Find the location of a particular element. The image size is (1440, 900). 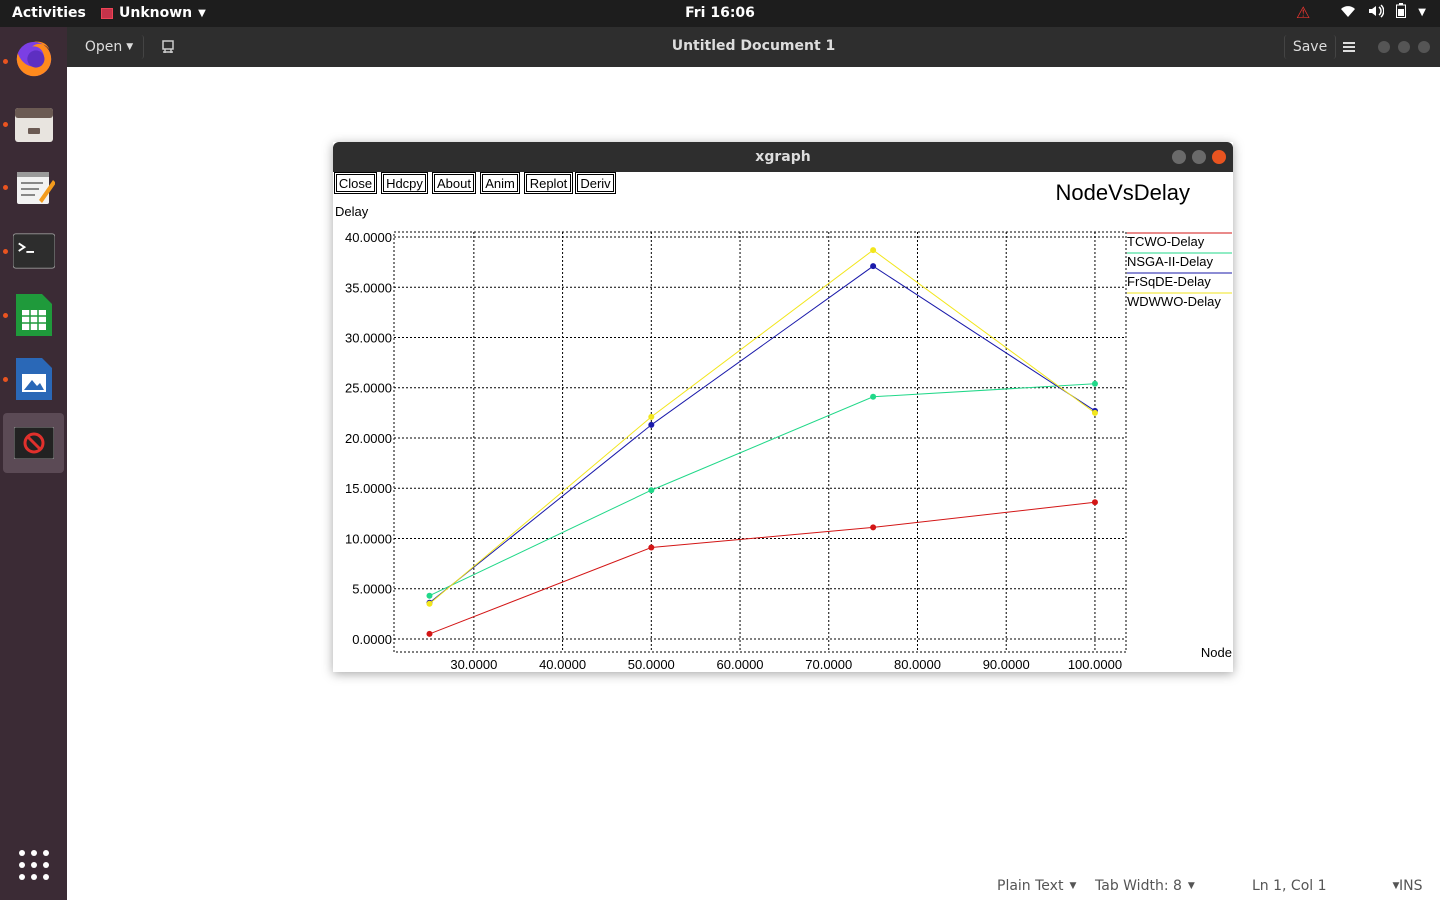

y-tick-label: 15.0000 is located at coordinates (368, 488).